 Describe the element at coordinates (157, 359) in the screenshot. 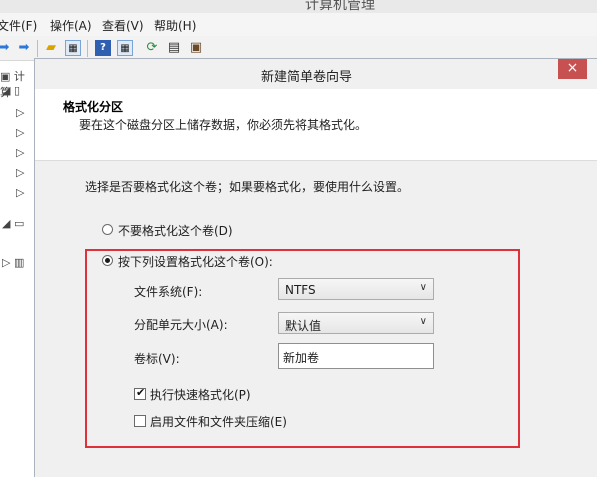

I see `volume-label-label: 卷标(V):` at that location.